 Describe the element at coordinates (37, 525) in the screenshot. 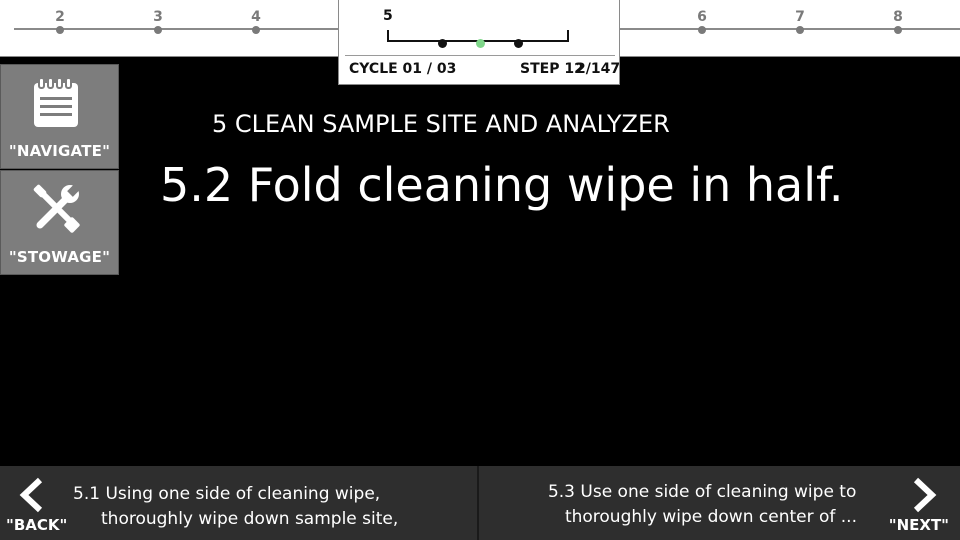

I see `back-label: "BACK"` at that location.